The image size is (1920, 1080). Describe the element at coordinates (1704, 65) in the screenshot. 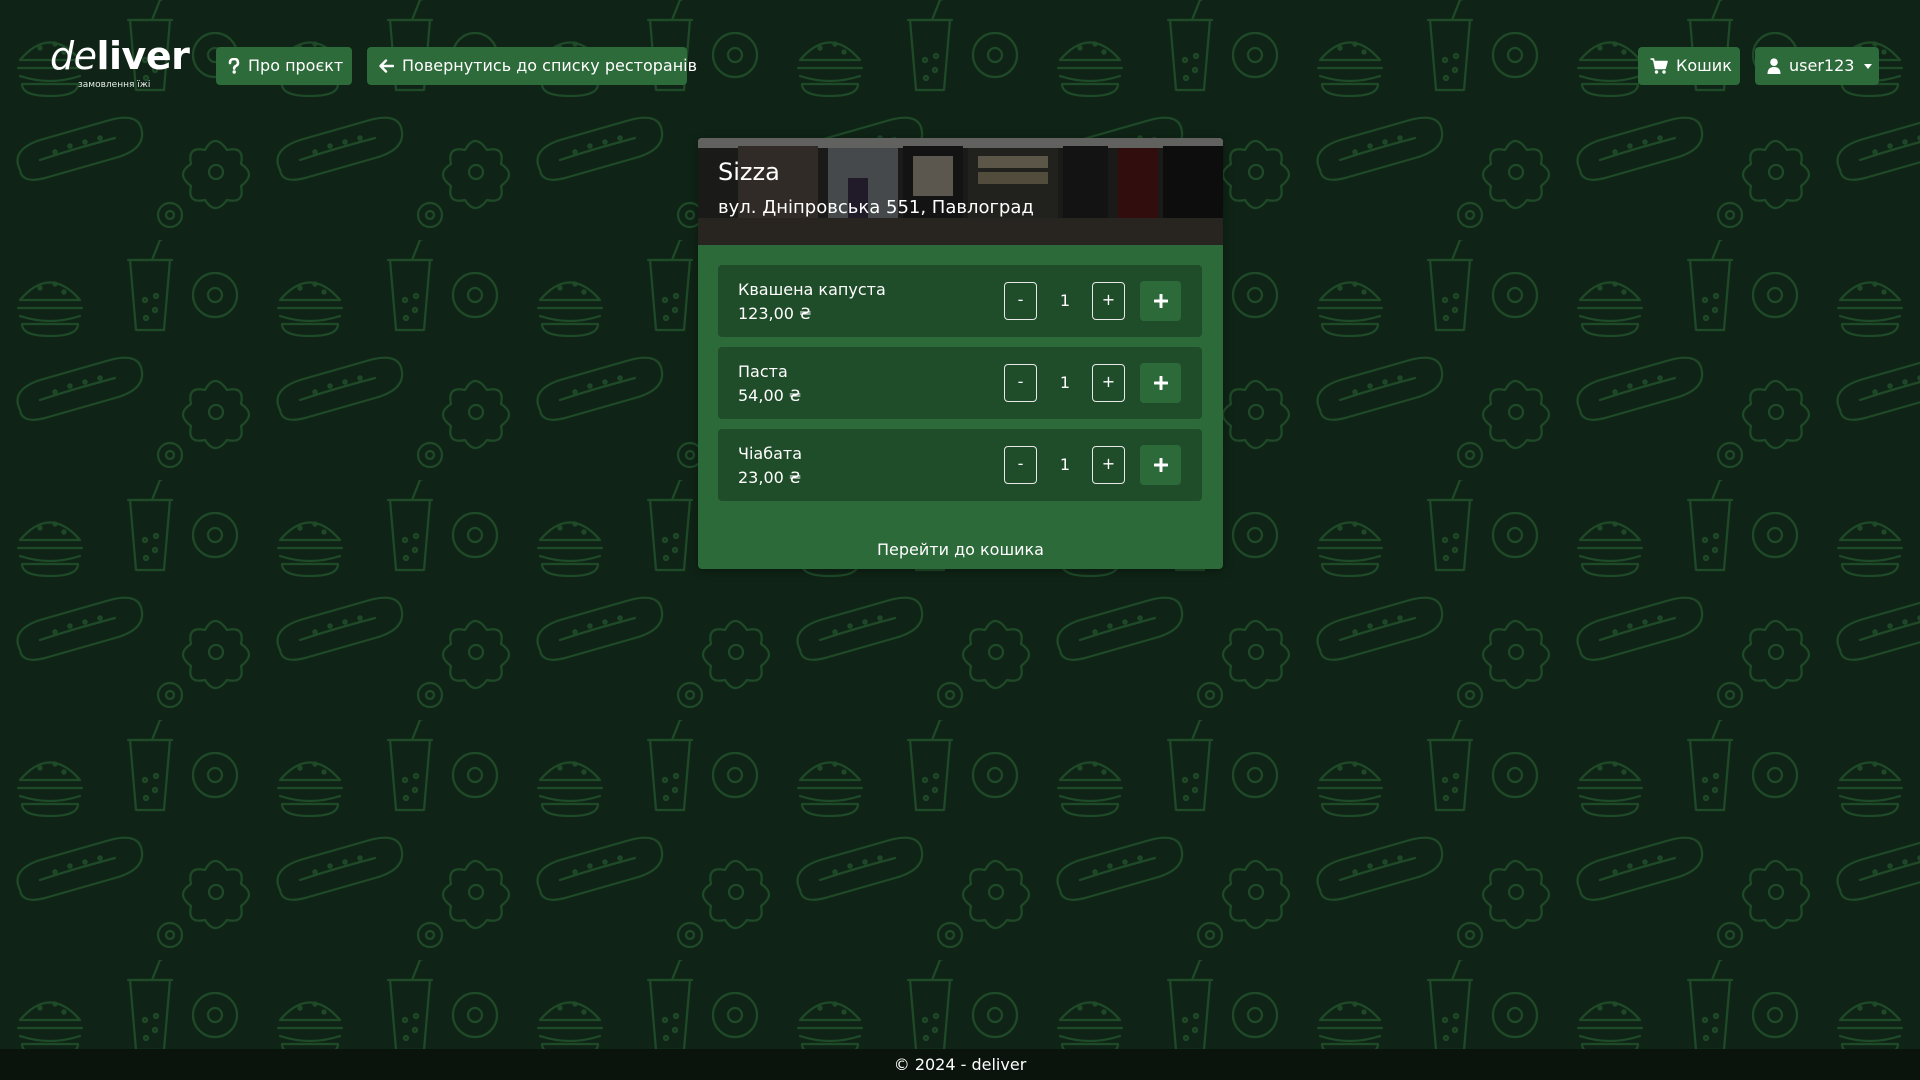

I see `cart-label: Кошик` at that location.